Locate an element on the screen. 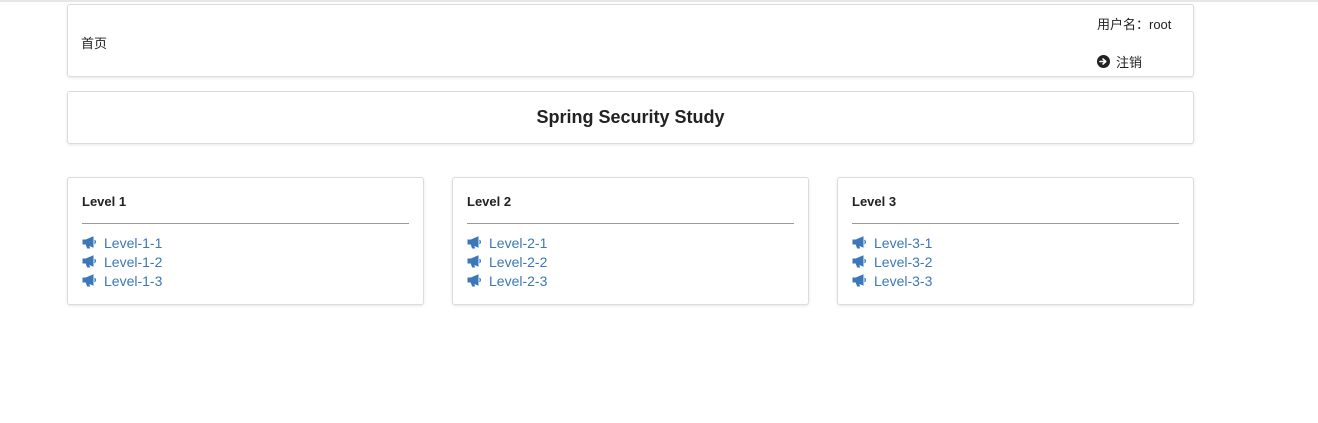  header-panel: 首页 用户名：root 注销 is located at coordinates (630, 40).